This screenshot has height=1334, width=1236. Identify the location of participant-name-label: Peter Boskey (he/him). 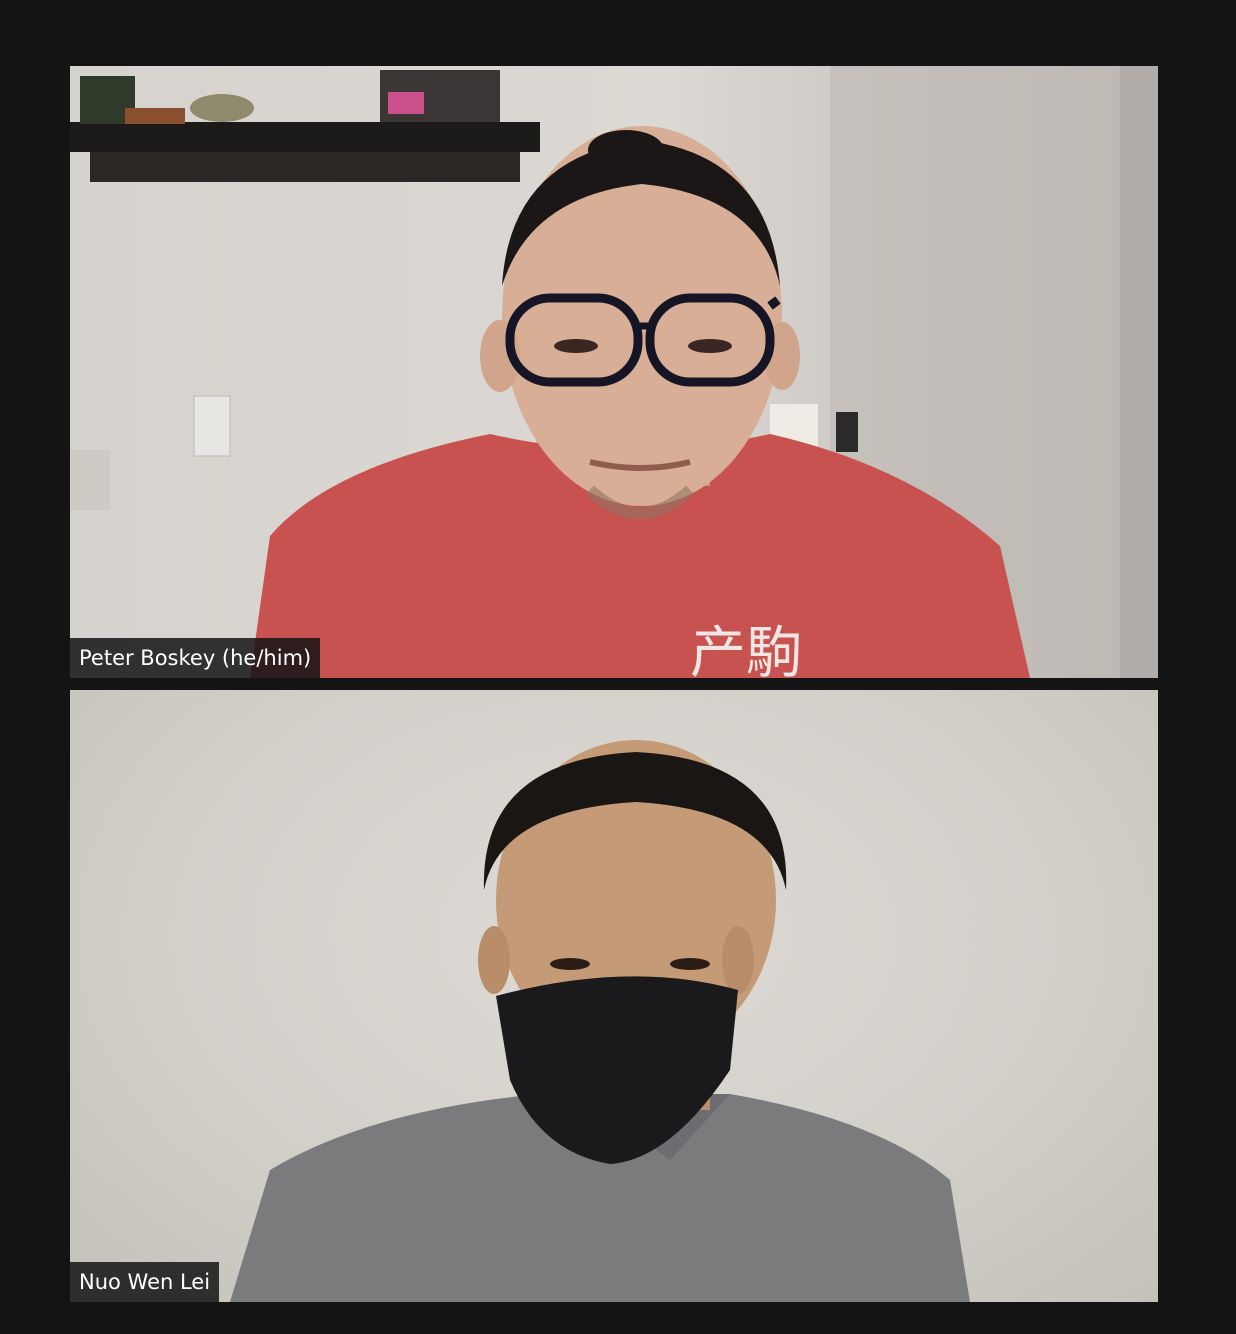
(195, 658).